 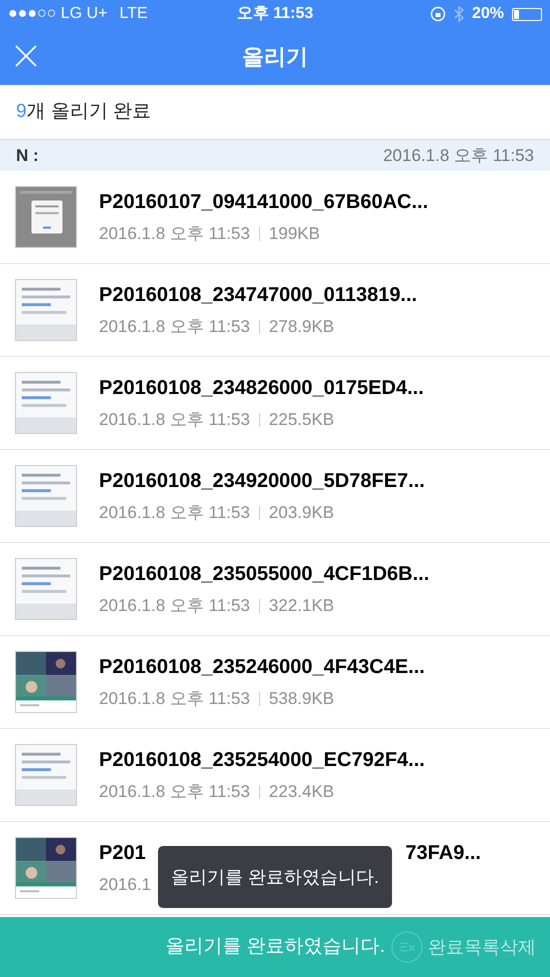 I want to click on status-time: 오후 11:53, so click(x=275, y=14).